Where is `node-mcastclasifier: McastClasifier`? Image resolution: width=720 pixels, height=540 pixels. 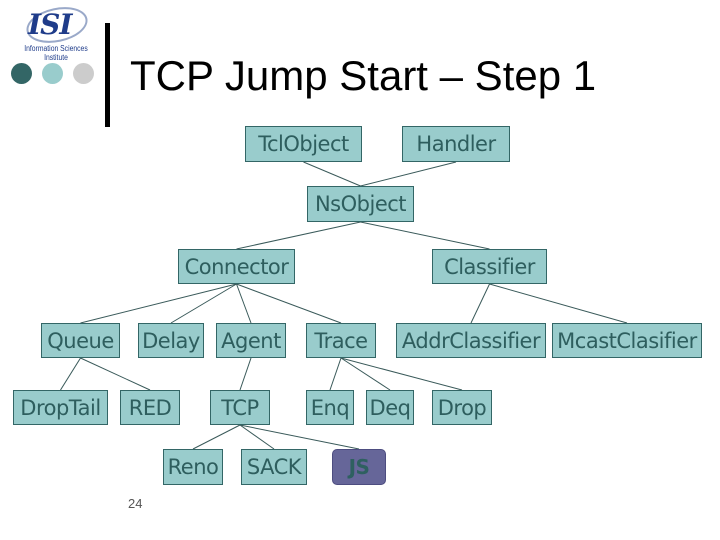 node-mcastclasifier: McastClasifier is located at coordinates (627, 340).